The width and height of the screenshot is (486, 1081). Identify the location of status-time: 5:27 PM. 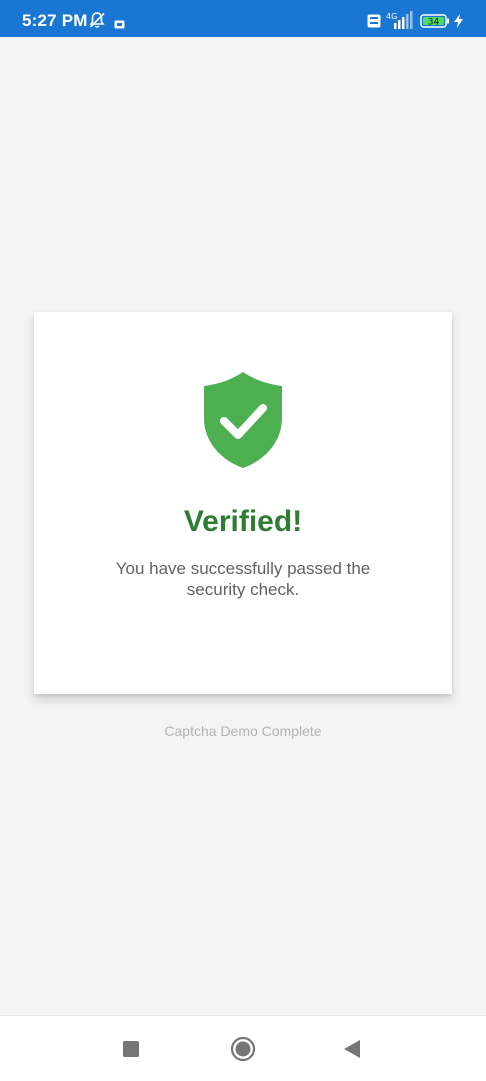
(55, 20).